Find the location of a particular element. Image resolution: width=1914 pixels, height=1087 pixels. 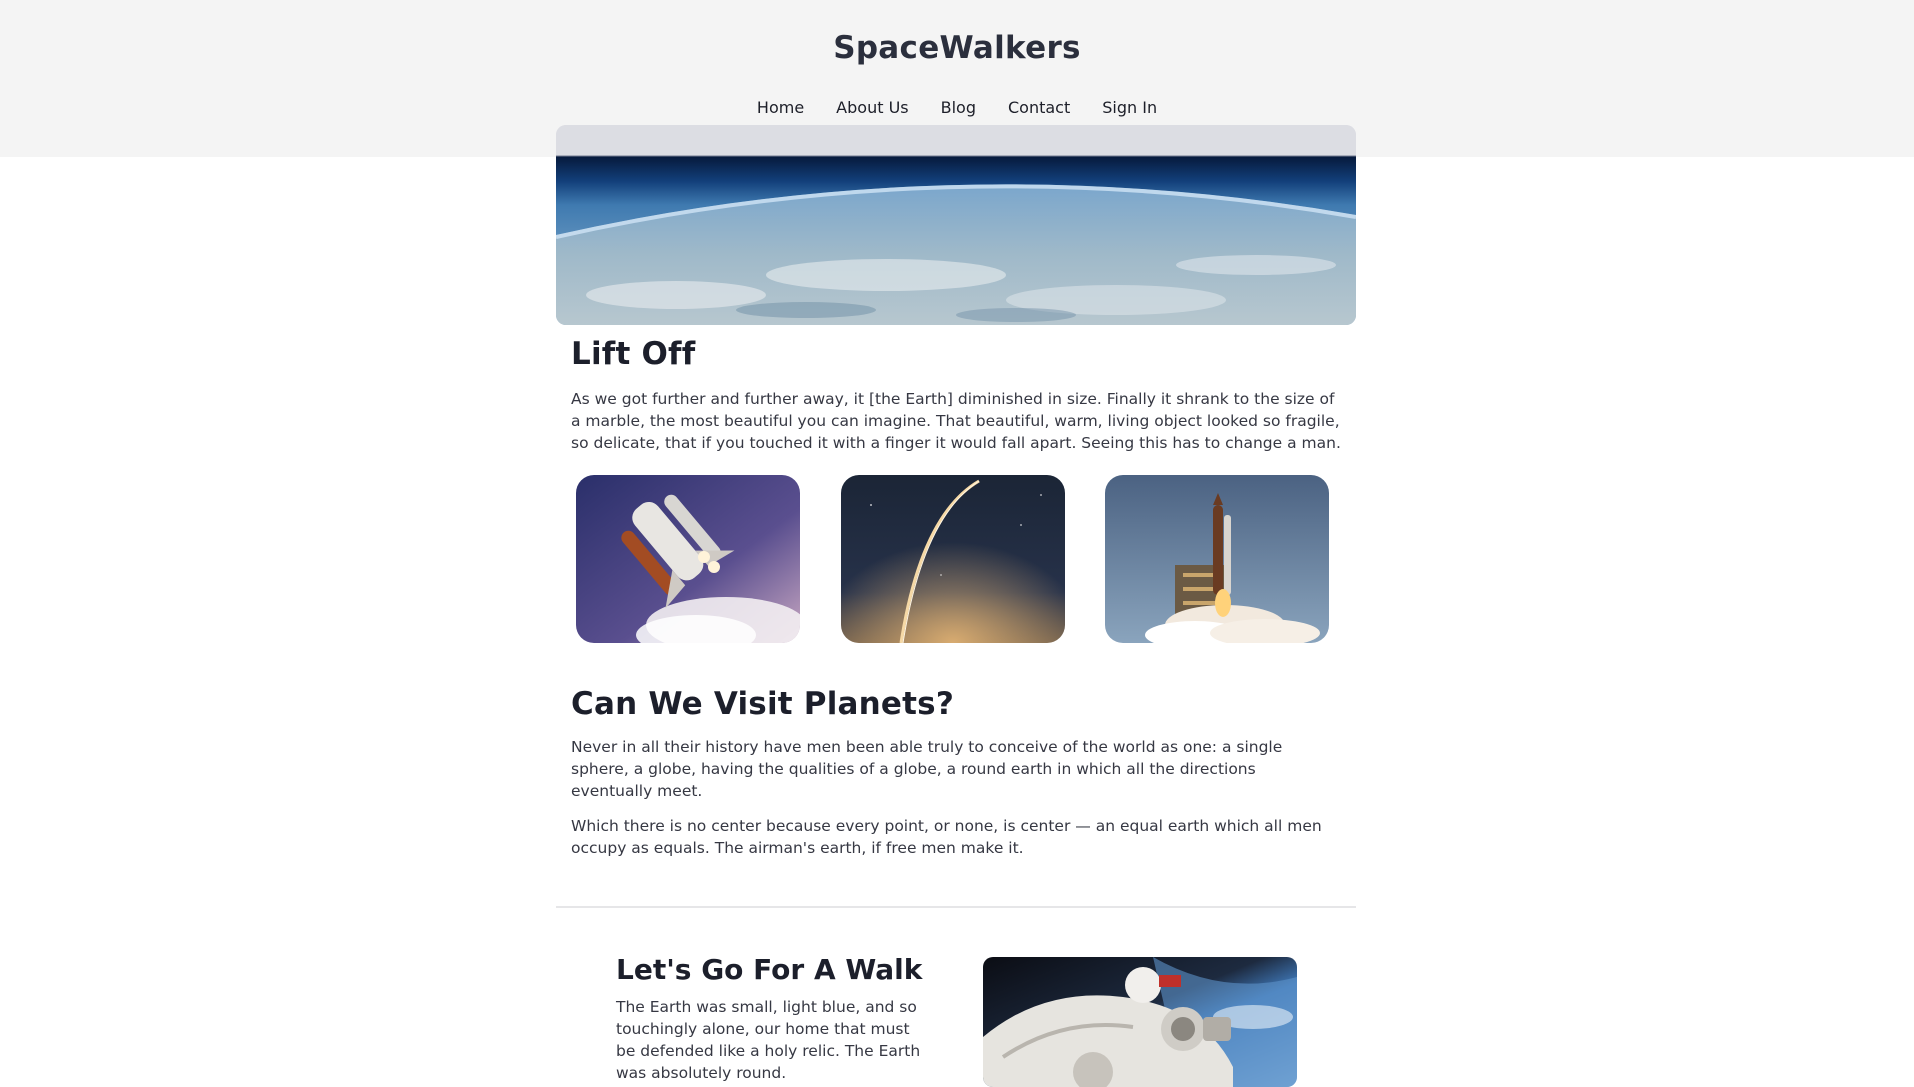

space-shuttle-launch-image is located at coordinates (688, 559).